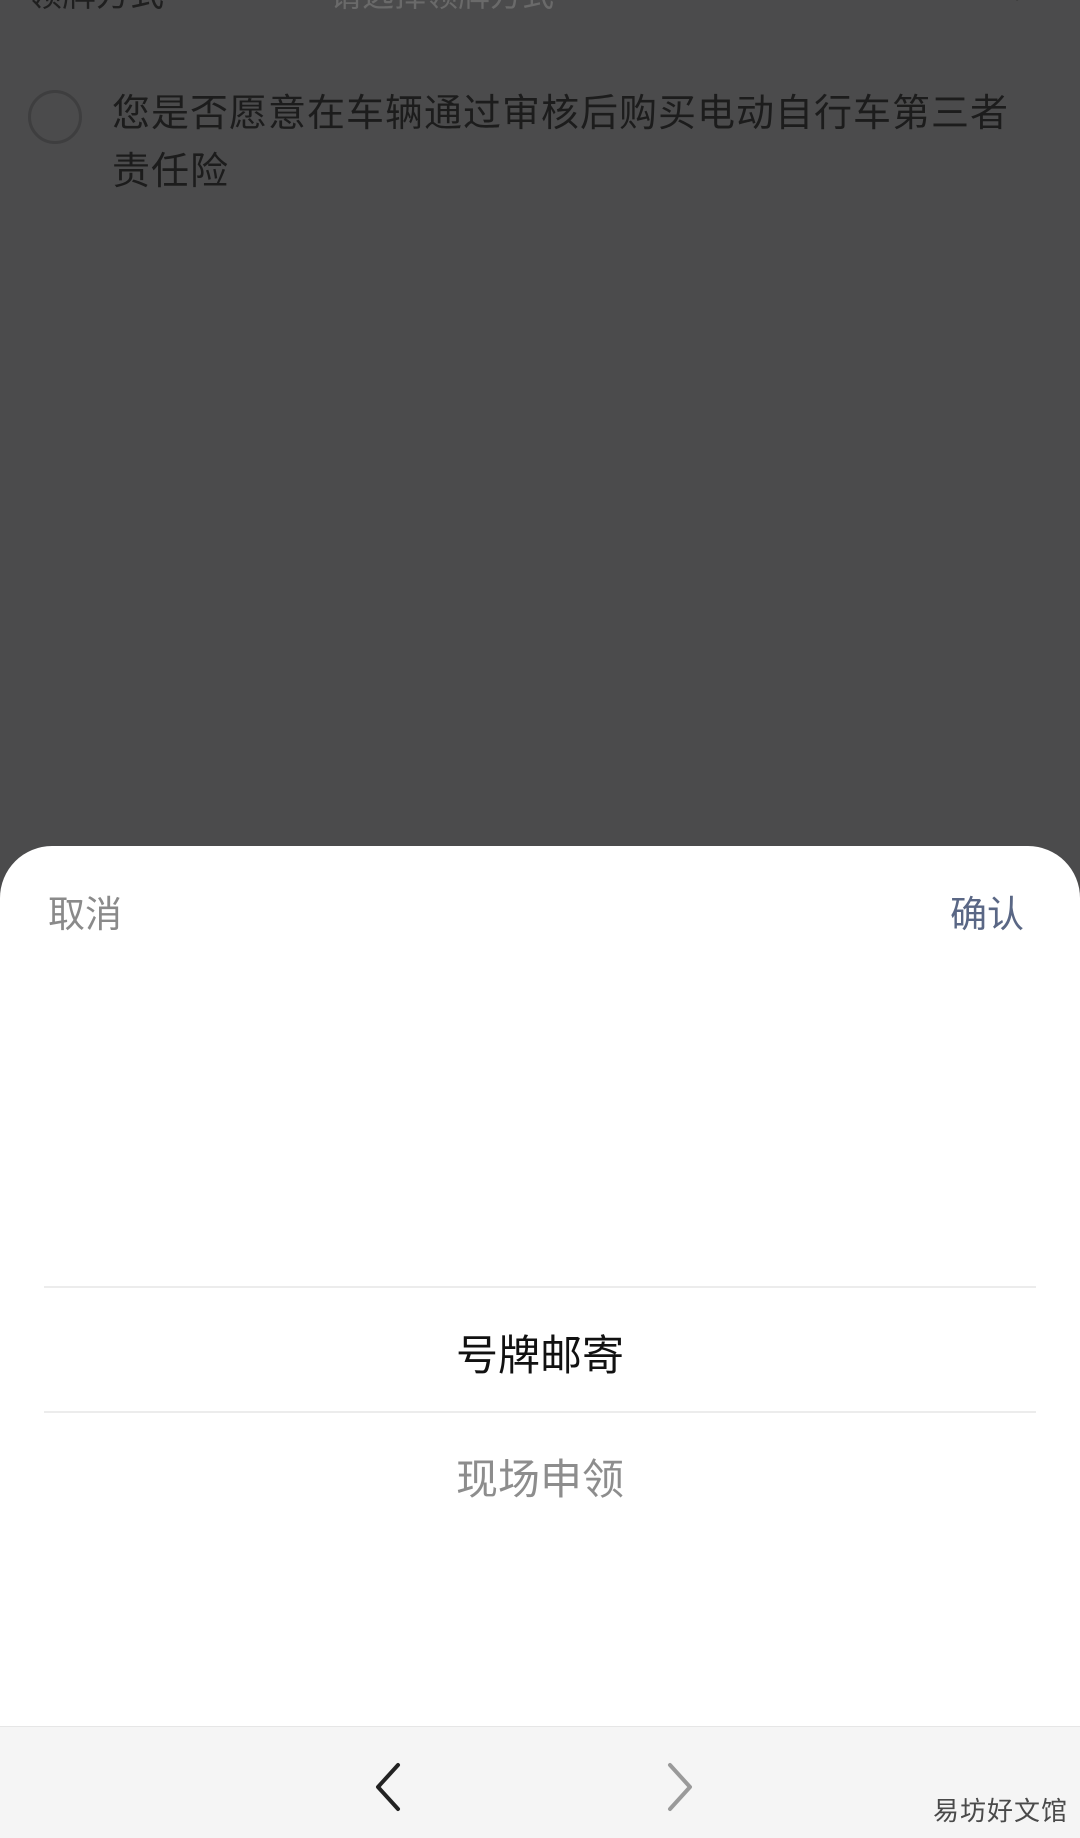 This screenshot has width=1080, height=1838. Describe the element at coordinates (540, 1782) in the screenshot. I see `browser-bottom-bar: 易坊好文馆` at that location.